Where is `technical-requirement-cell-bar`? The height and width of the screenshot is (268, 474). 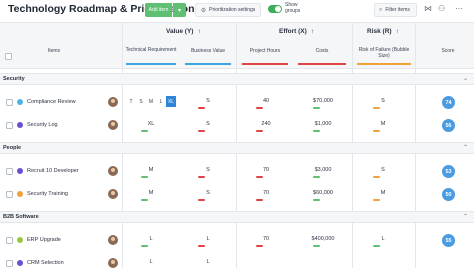
technical-requirement-cell-bar is located at coordinates (144, 200).